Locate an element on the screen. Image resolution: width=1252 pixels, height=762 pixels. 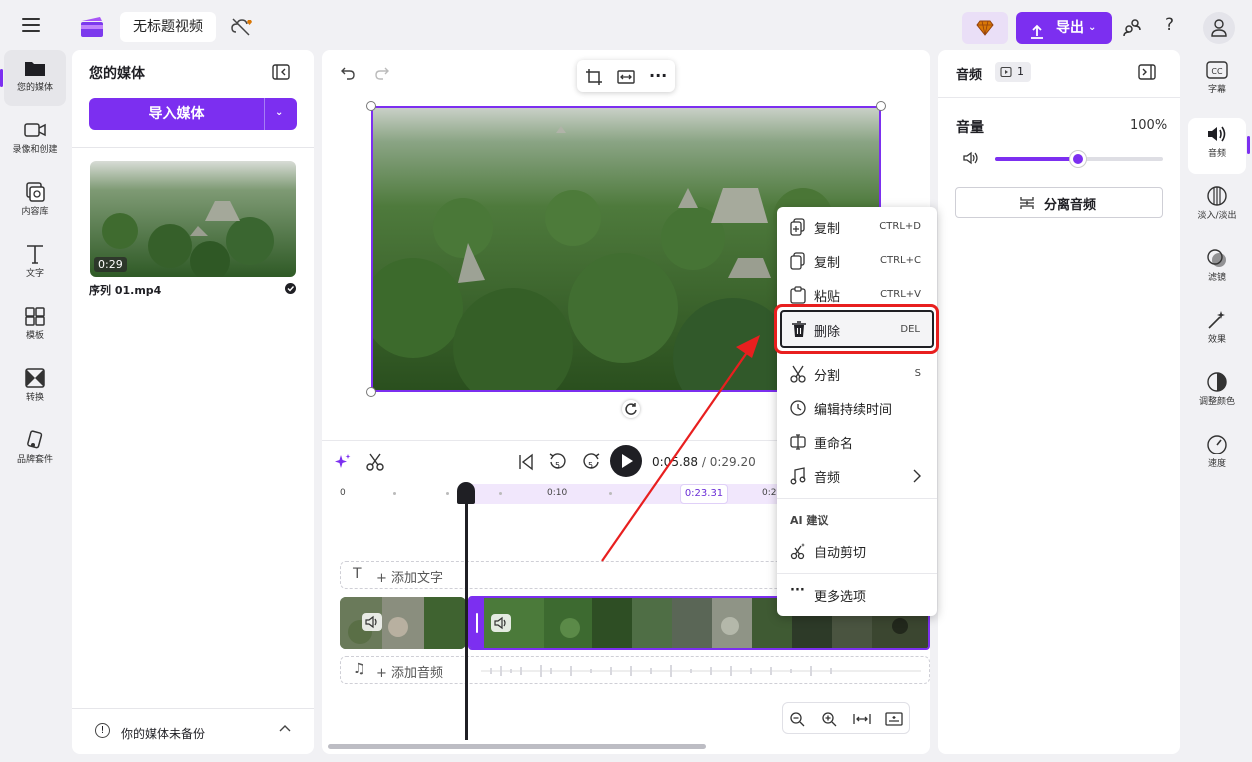
menu-item-rename: 重命名 is located at coordinates (857, 442).